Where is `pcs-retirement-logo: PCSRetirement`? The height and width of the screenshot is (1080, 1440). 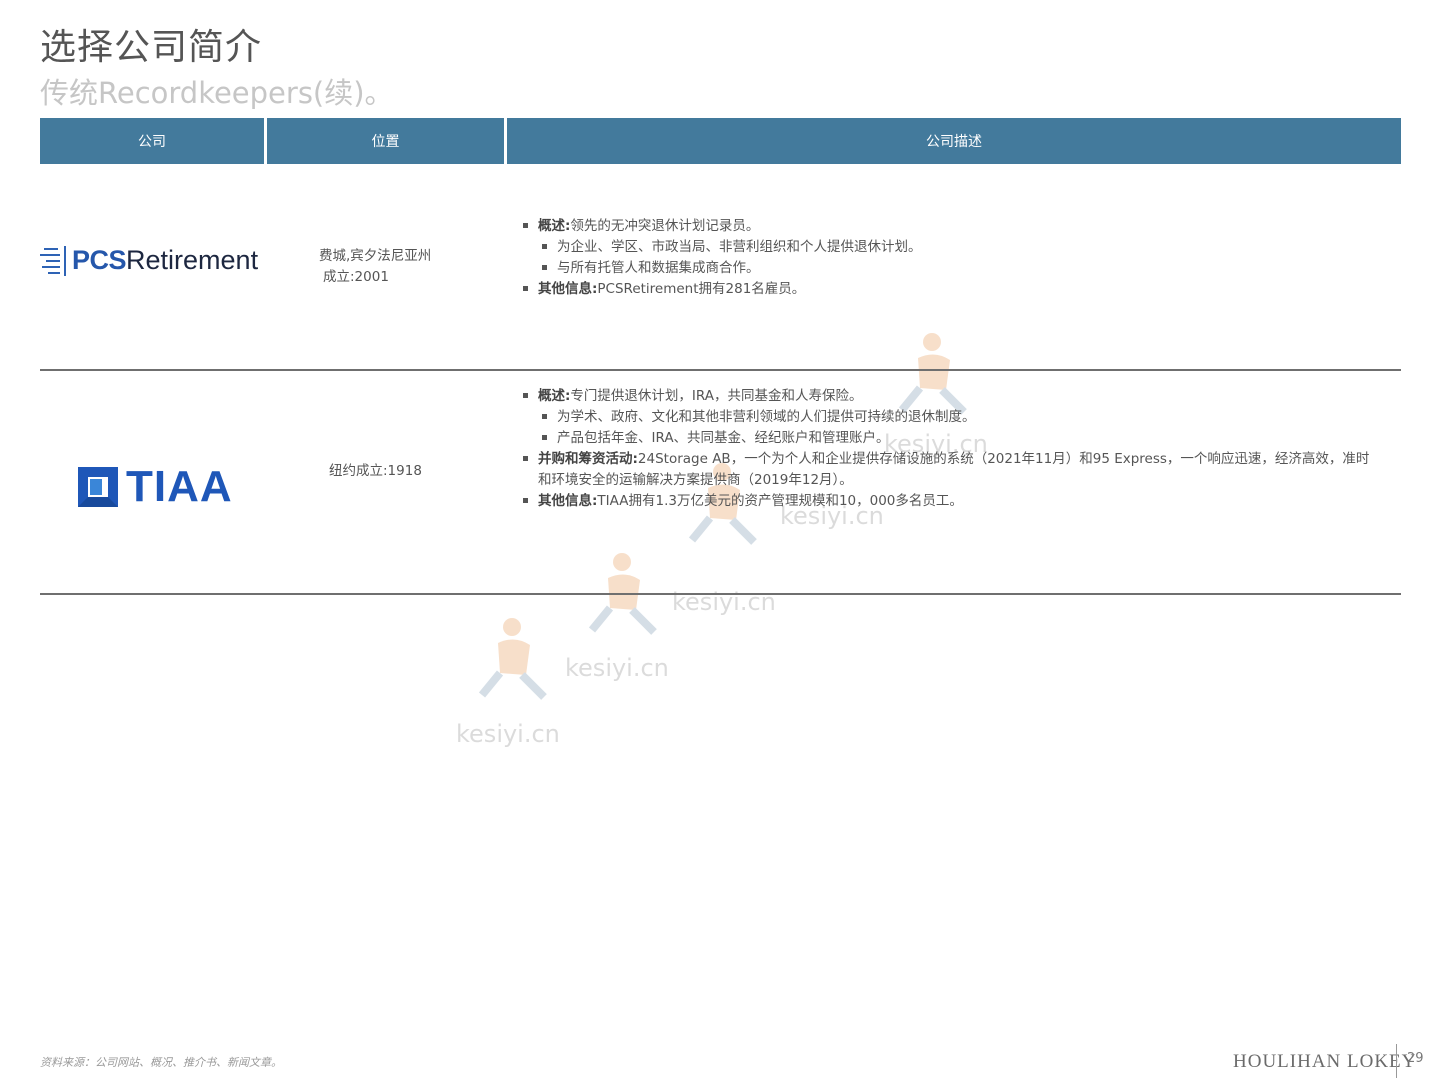
pcs-retirement-logo: PCSRetirement is located at coordinates (149, 260).